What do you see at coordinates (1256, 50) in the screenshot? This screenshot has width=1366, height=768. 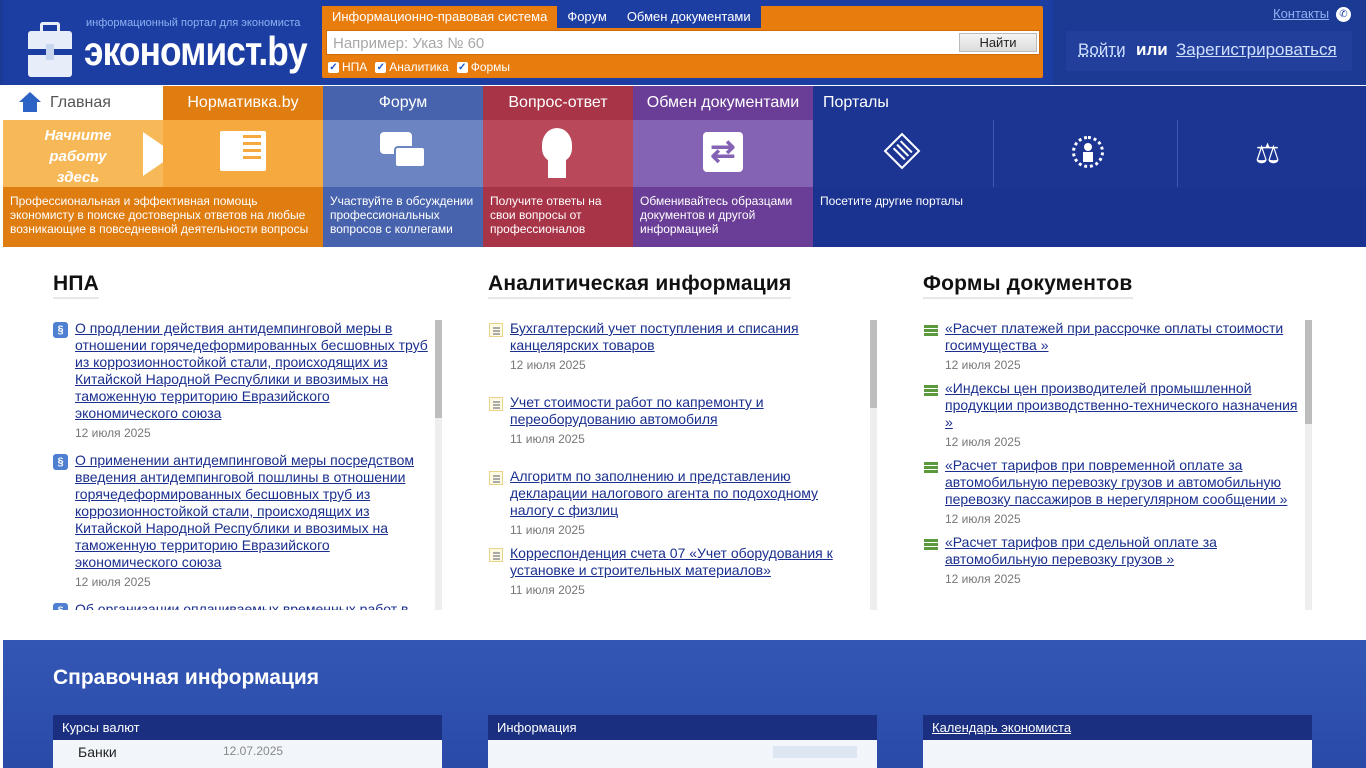 I see `register-link: Зарегистрироваться` at bounding box center [1256, 50].